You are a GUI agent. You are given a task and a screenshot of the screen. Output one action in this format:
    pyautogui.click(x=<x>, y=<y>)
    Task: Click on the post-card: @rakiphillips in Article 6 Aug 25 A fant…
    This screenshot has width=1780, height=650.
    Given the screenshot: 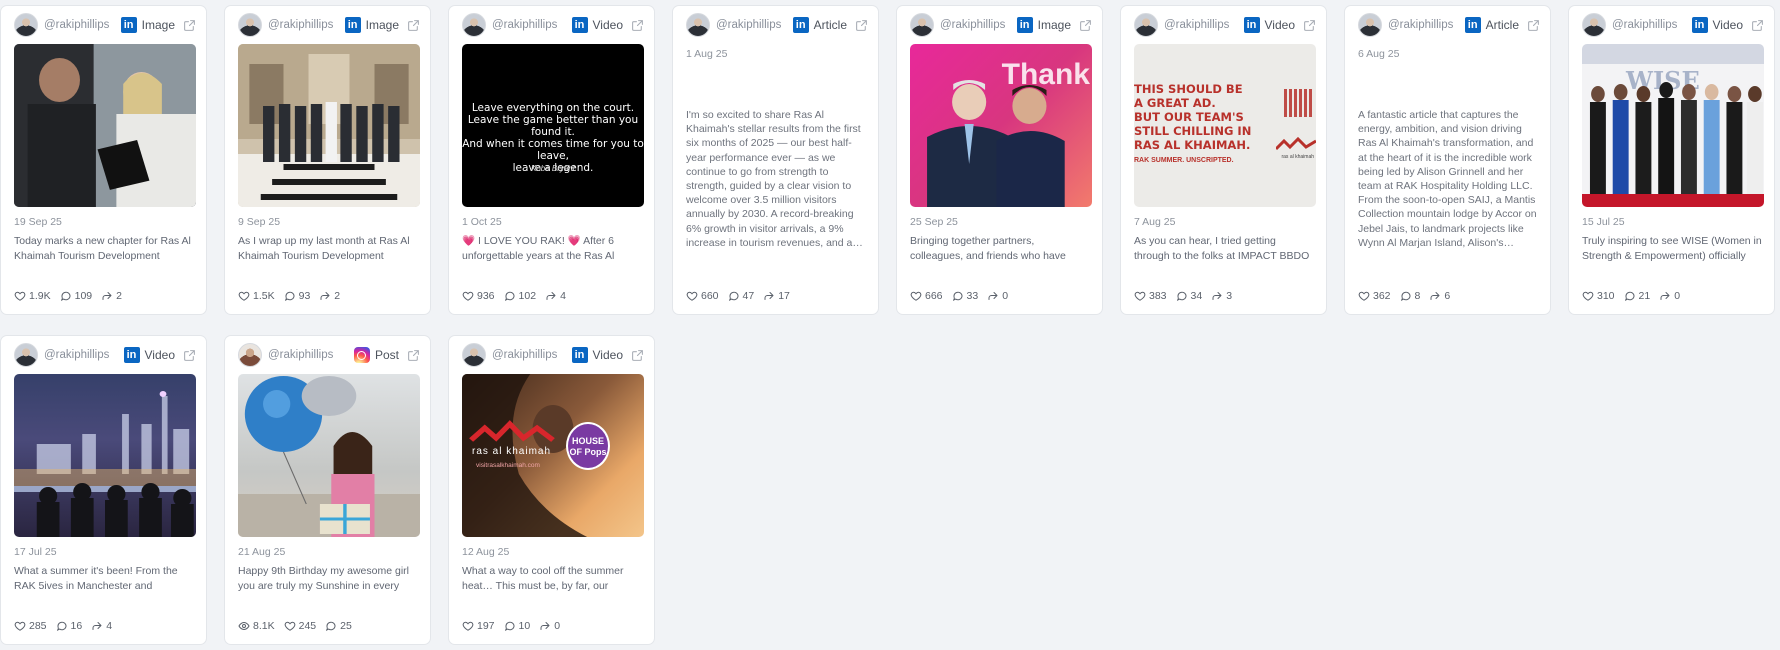 What is the action you would take?
    pyautogui.click(x=1447, y=160)
    